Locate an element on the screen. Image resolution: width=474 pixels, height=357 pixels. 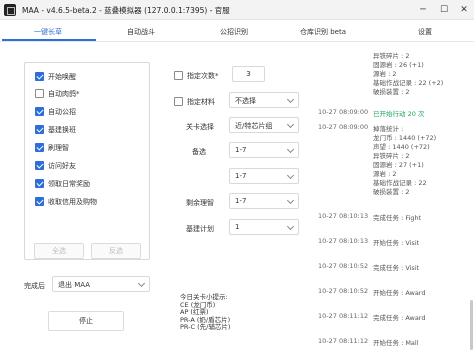
completion-value: 退出 MAA is located at coordinates (74, 285).